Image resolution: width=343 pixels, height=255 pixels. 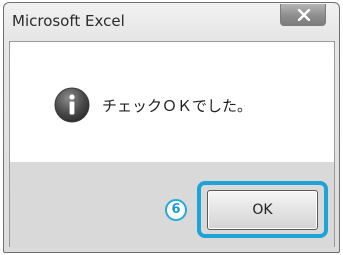 I want to click on ok-button: OK, so click(x=262, y=210).